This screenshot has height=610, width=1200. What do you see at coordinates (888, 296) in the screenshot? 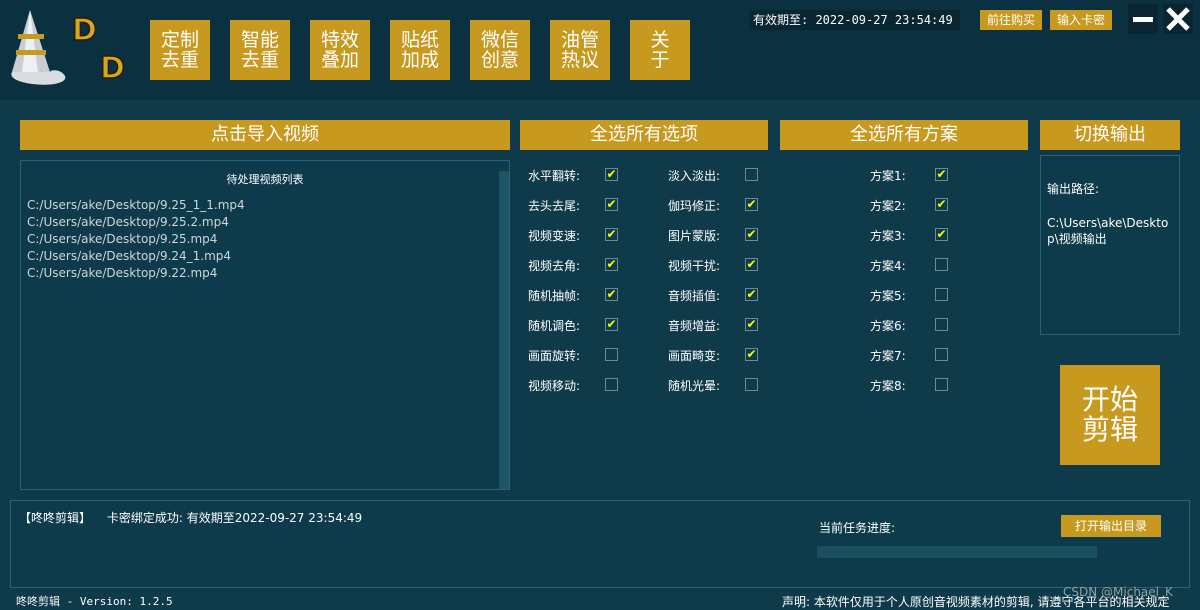
I see `scheme-label: 方案5:` at bounding box center [888, 296].